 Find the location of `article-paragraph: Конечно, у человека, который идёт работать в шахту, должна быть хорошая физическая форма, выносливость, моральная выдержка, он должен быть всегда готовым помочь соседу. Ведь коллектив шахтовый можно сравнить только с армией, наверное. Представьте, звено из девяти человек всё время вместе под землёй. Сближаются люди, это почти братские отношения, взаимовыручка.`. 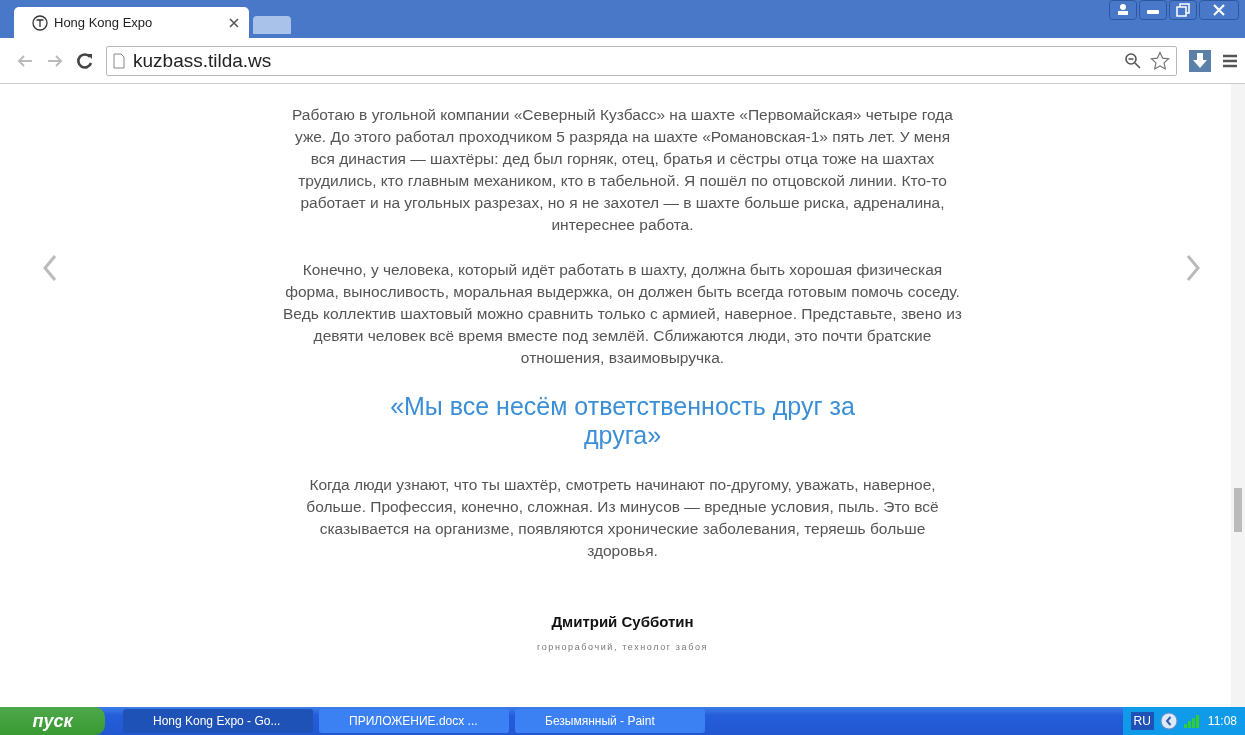

article-paragraph: Конечно, у человека, который идёт работать в шахту, должна быть хорошая физическая форма, выносливость, моральная выдержка, он должен быть всегда готовым помочь соседу. Ведь коллектив шахтовый можно сравнить только с армией, наверное. Представьте, звено из девяти человек всё время вместе под землёй. Сближаются люди, это почти братские отношения, взаимовыручка. is located at coordinates (622, 314).